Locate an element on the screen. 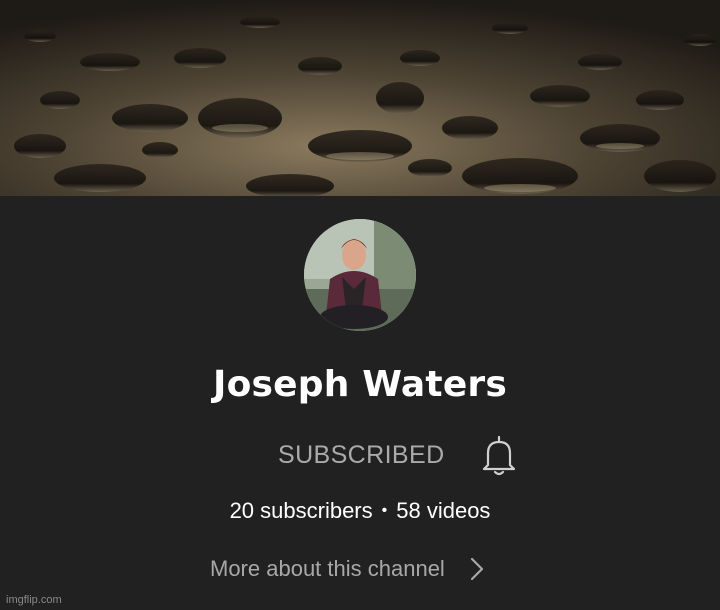 The height and width of the screenshot is (610, 720). subscriber-count: 20 subscribers is located at coordinates (301, 510).